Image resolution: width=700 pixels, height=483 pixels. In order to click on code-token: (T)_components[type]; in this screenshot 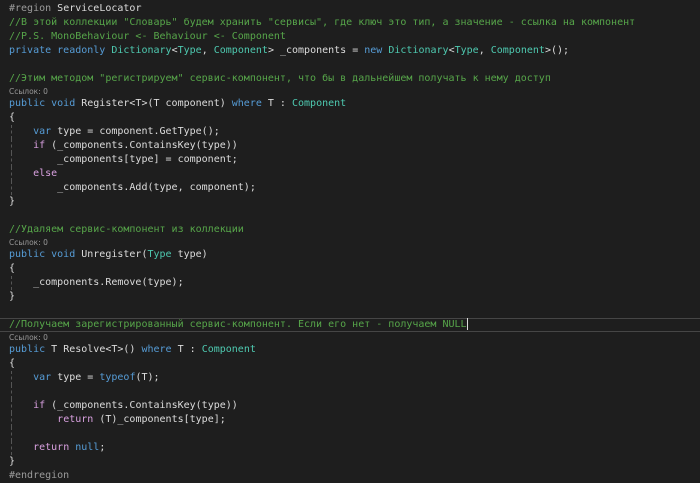, I will do `click(162, 419)`.